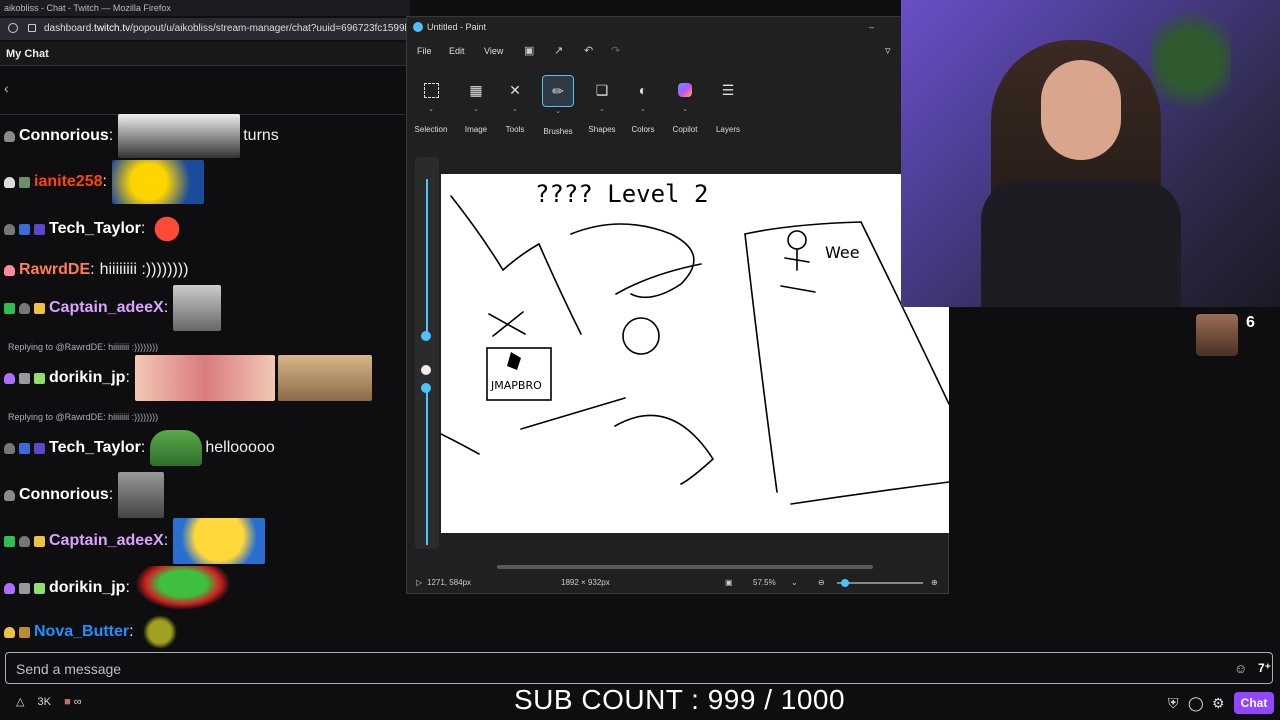  Describe the element at coordinates (558, 51) in the screenshot. I see `share-icon: ↗` at that location.